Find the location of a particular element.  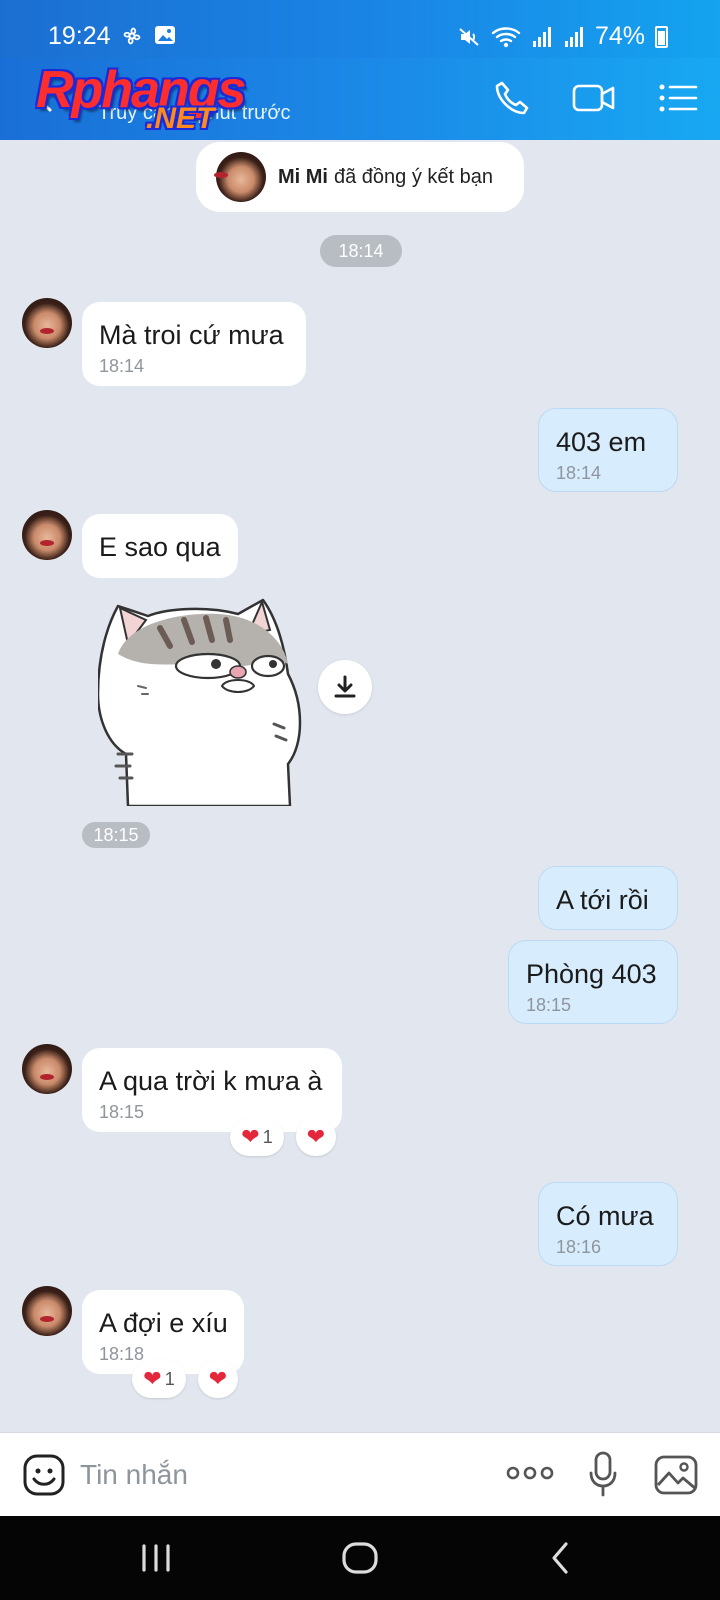

message-text: E sao qua is located at coordinates (160, 547).